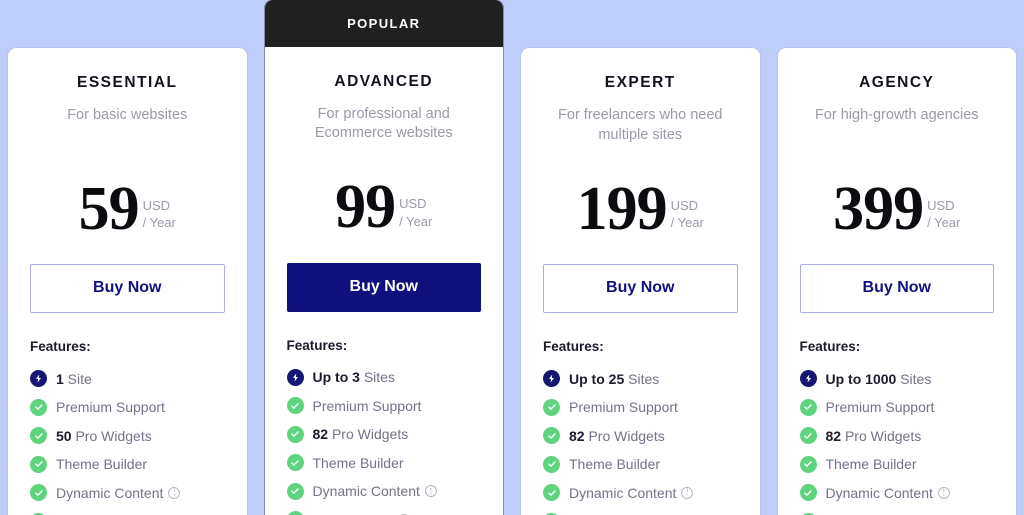 The height and width of the screenshot is (515, 1024). Describe the element at coordinates (897, 207) in the screenshot. I see `plan-price: 399 USD / Year` at that location.